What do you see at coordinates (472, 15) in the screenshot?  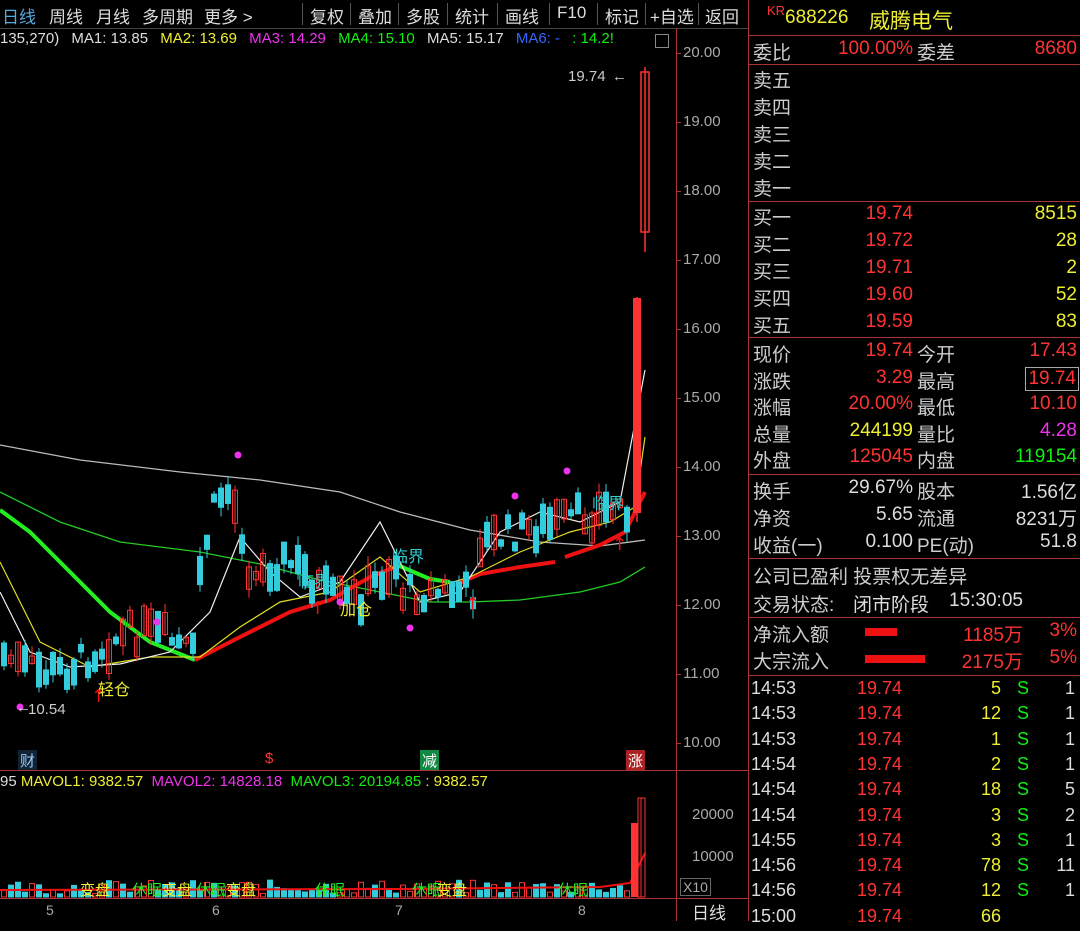 I see `stats-button: 统计` at bounding box center [472, 15].